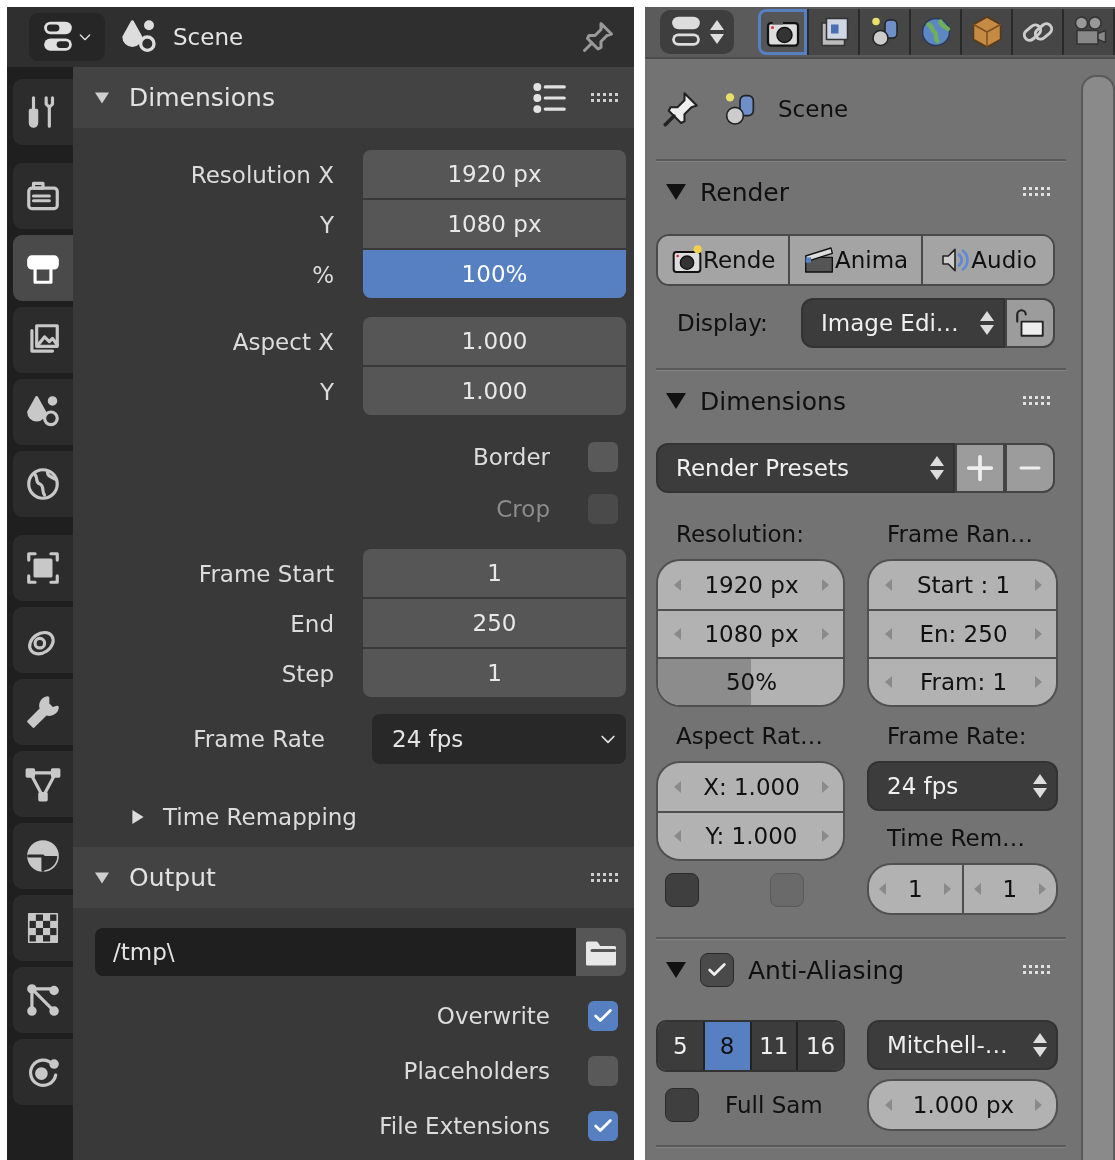 This screenshot has width=1115, height=1160. I want to click on panel-title: Dimensions, so click(773, 401).